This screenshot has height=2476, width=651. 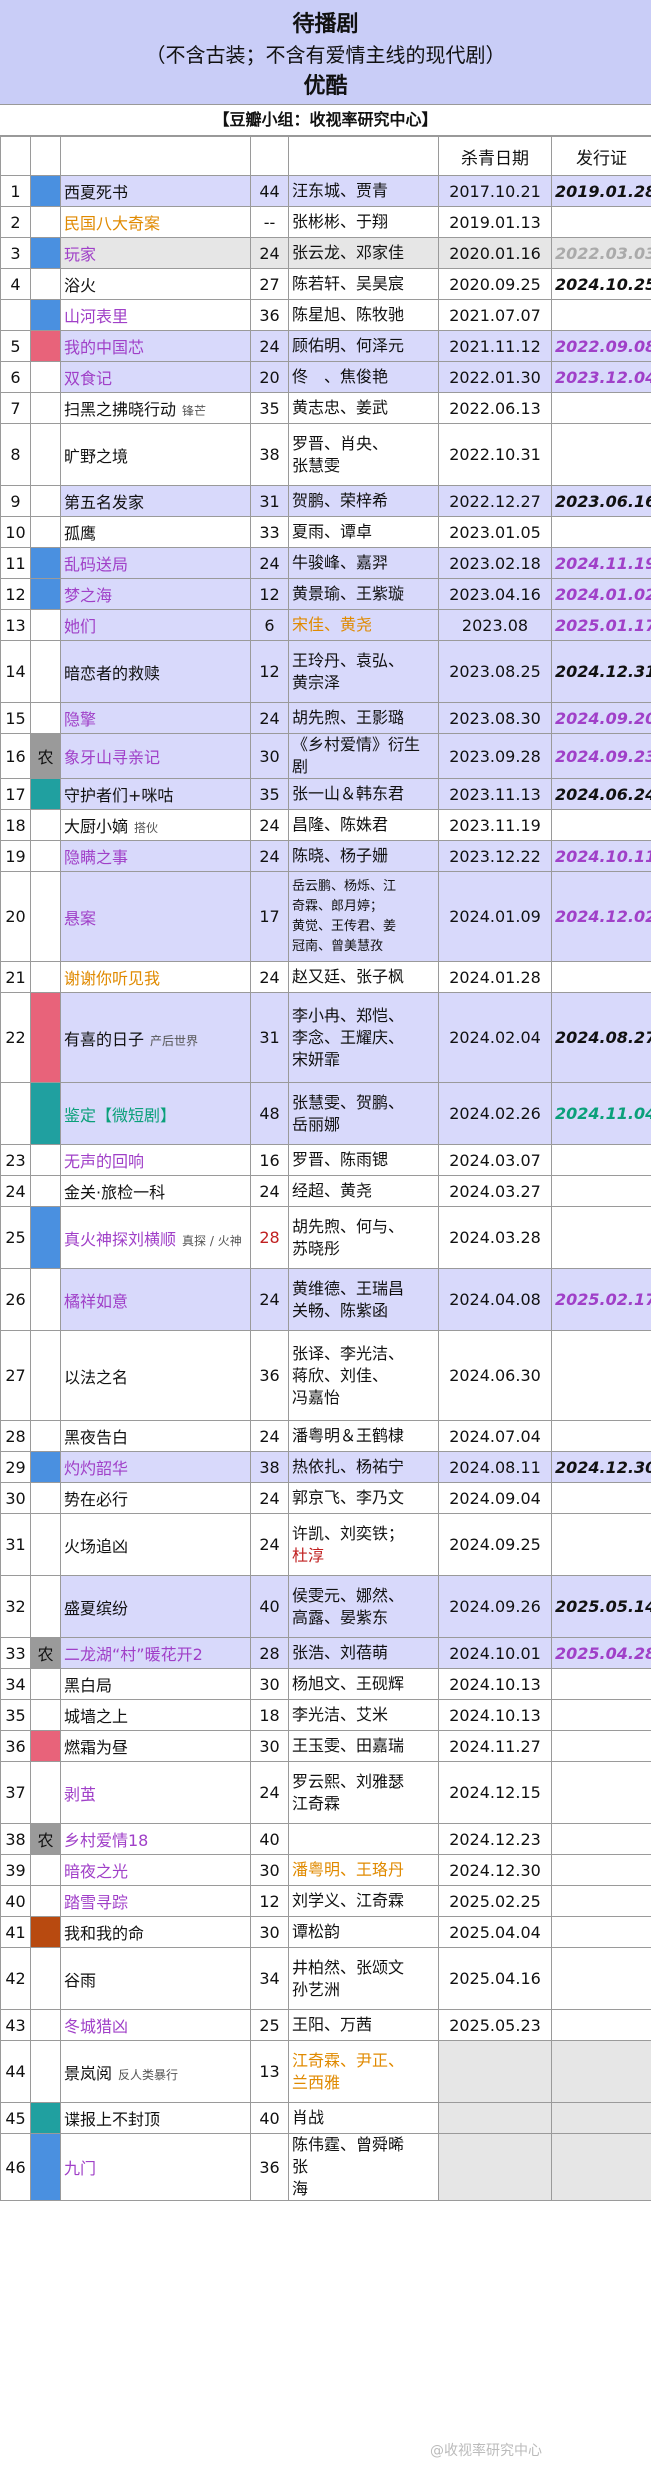 What do you see at coordinates (495, 1191) in the screenshot?
I see `wrap-date: 2024.03.27` at bounding box center [495, 1191].